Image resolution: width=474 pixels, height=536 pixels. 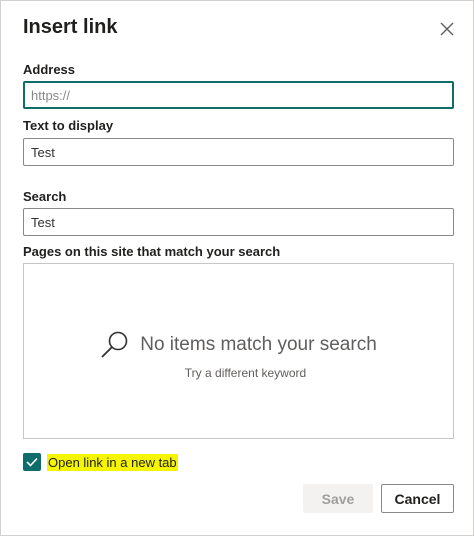 What do you see at coordinates (114, 344) in the screenshot?
I see `search-icon` at bounding box center [114, 344].